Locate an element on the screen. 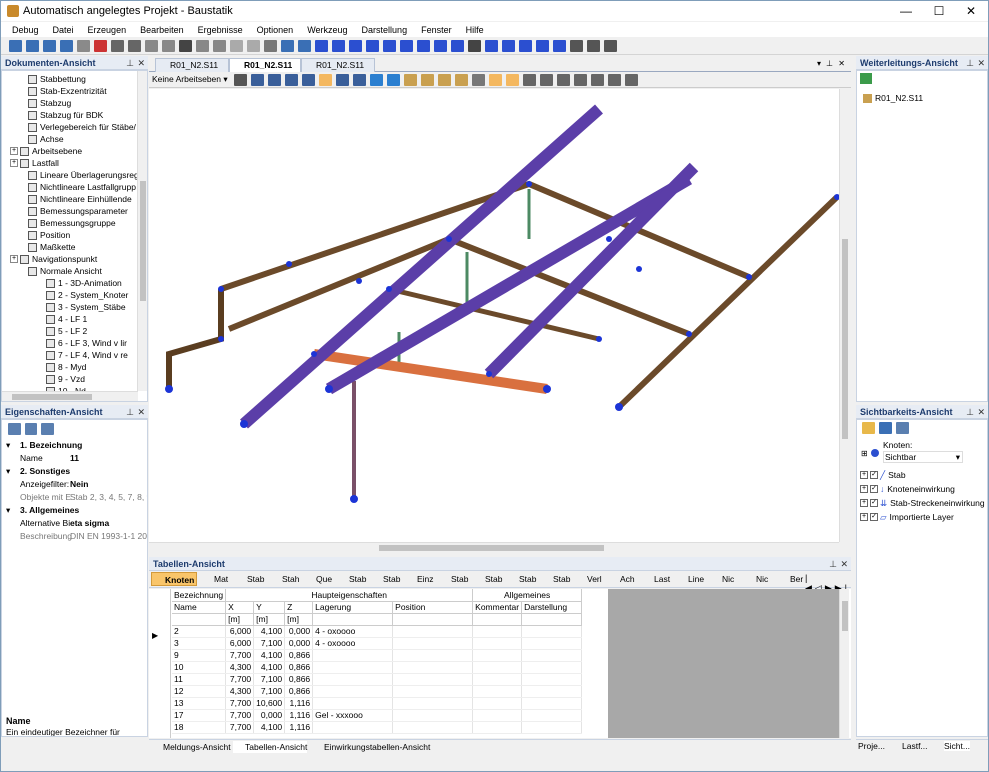 Image resolution: width=989 pixels, height=772 pixels. tab-mat: Mat is located at coordinates (214, 579).